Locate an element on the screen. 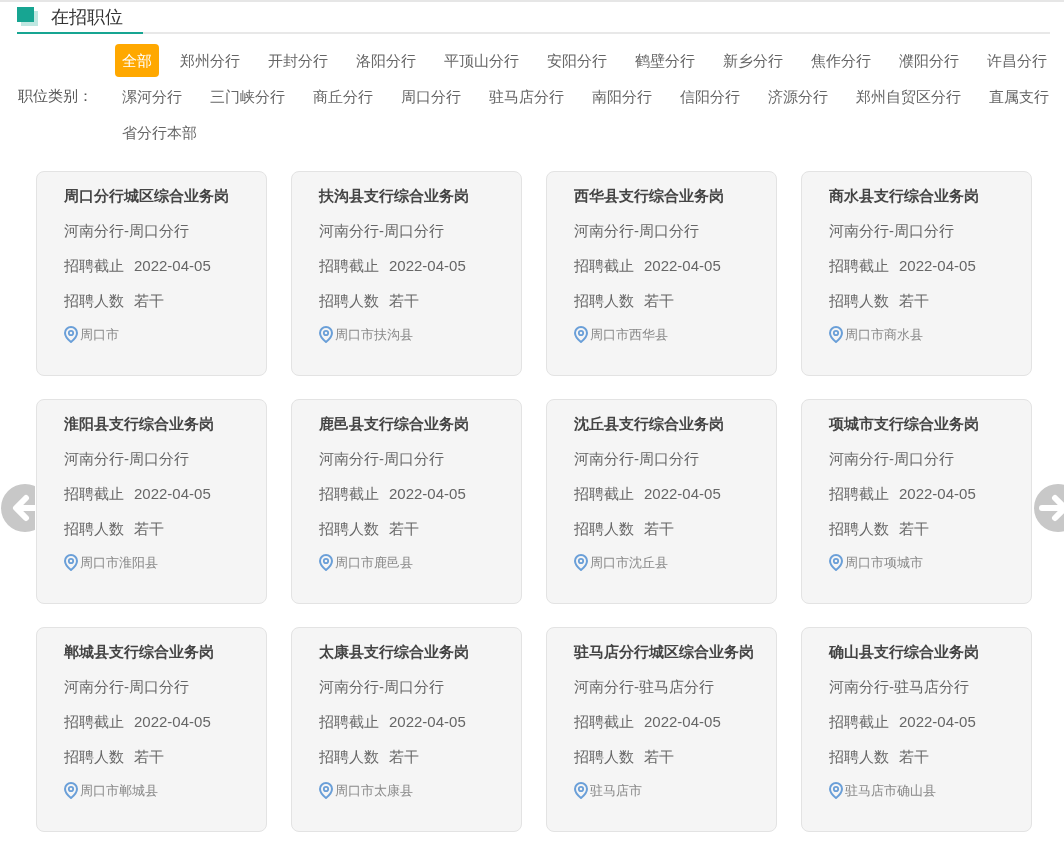 This screenshot has height=845, width=1064. job-card: 扶沟县支行综合业务岗 河南分行-周口分行 招聘截止 2022-04-05 招聘人数 若干 周口市扶沟县 is located at coordinates (406, 273).